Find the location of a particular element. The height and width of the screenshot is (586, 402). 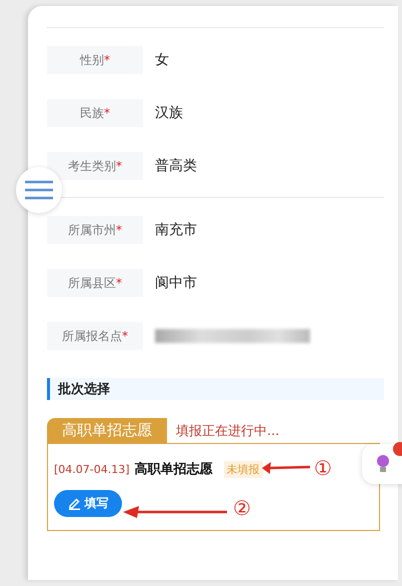

field-value: 阆中市 is located at coordinates (176, 283).